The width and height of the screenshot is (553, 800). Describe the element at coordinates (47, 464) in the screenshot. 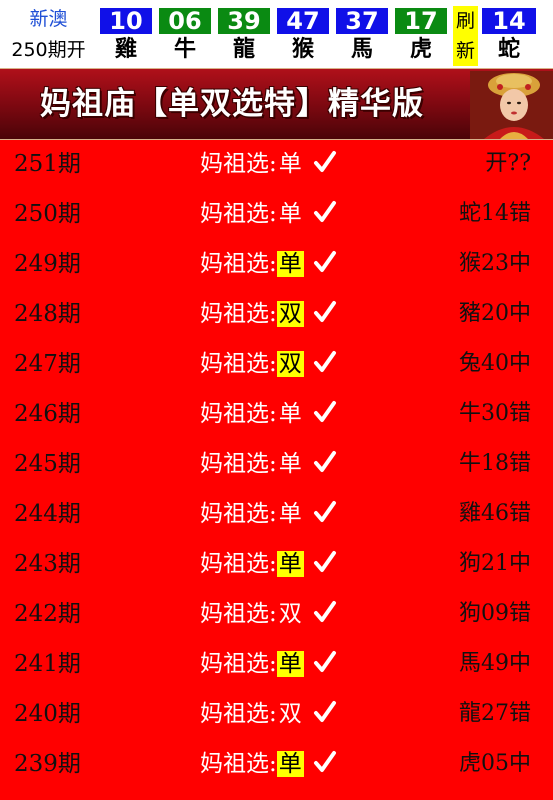

I see `period-number: 245期` at that location.